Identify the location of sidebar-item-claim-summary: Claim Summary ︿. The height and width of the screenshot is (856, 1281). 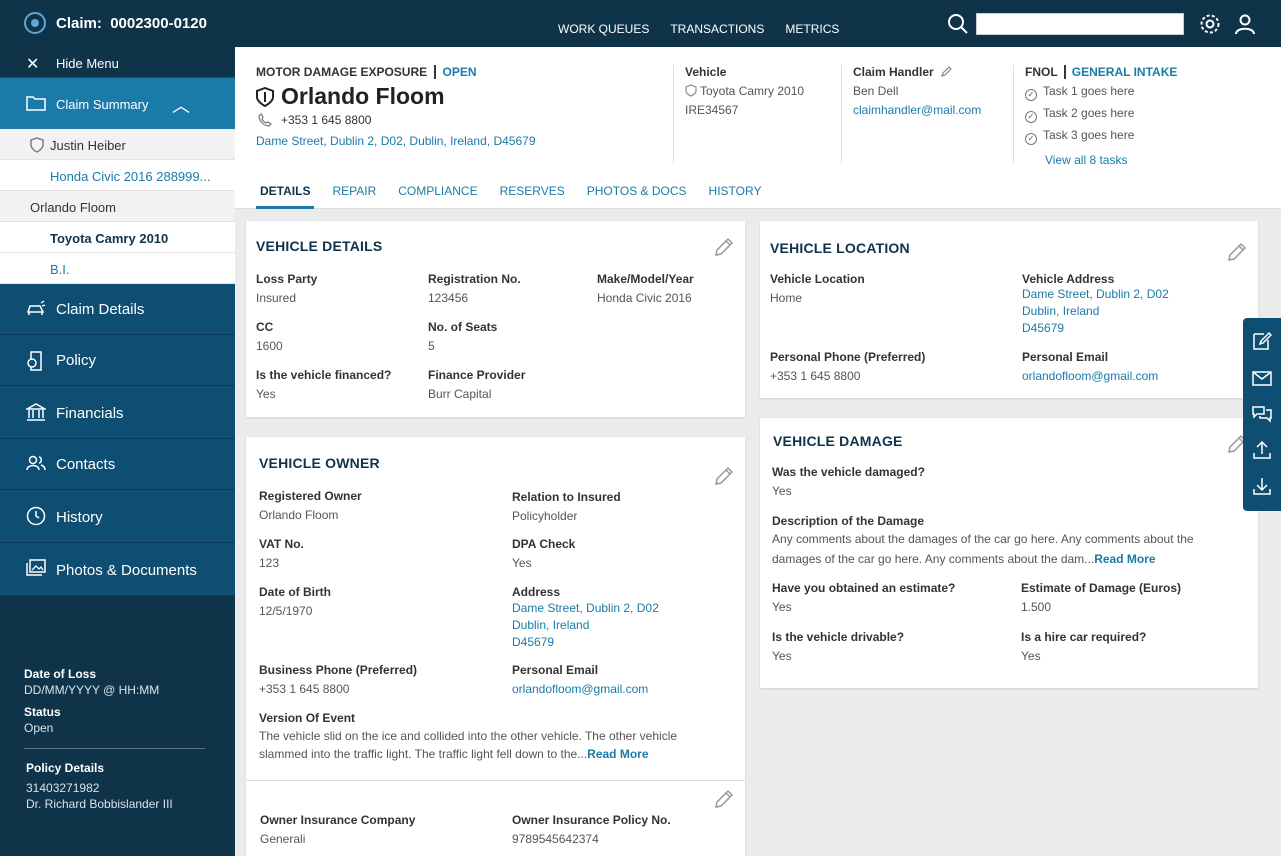
(117, 103).